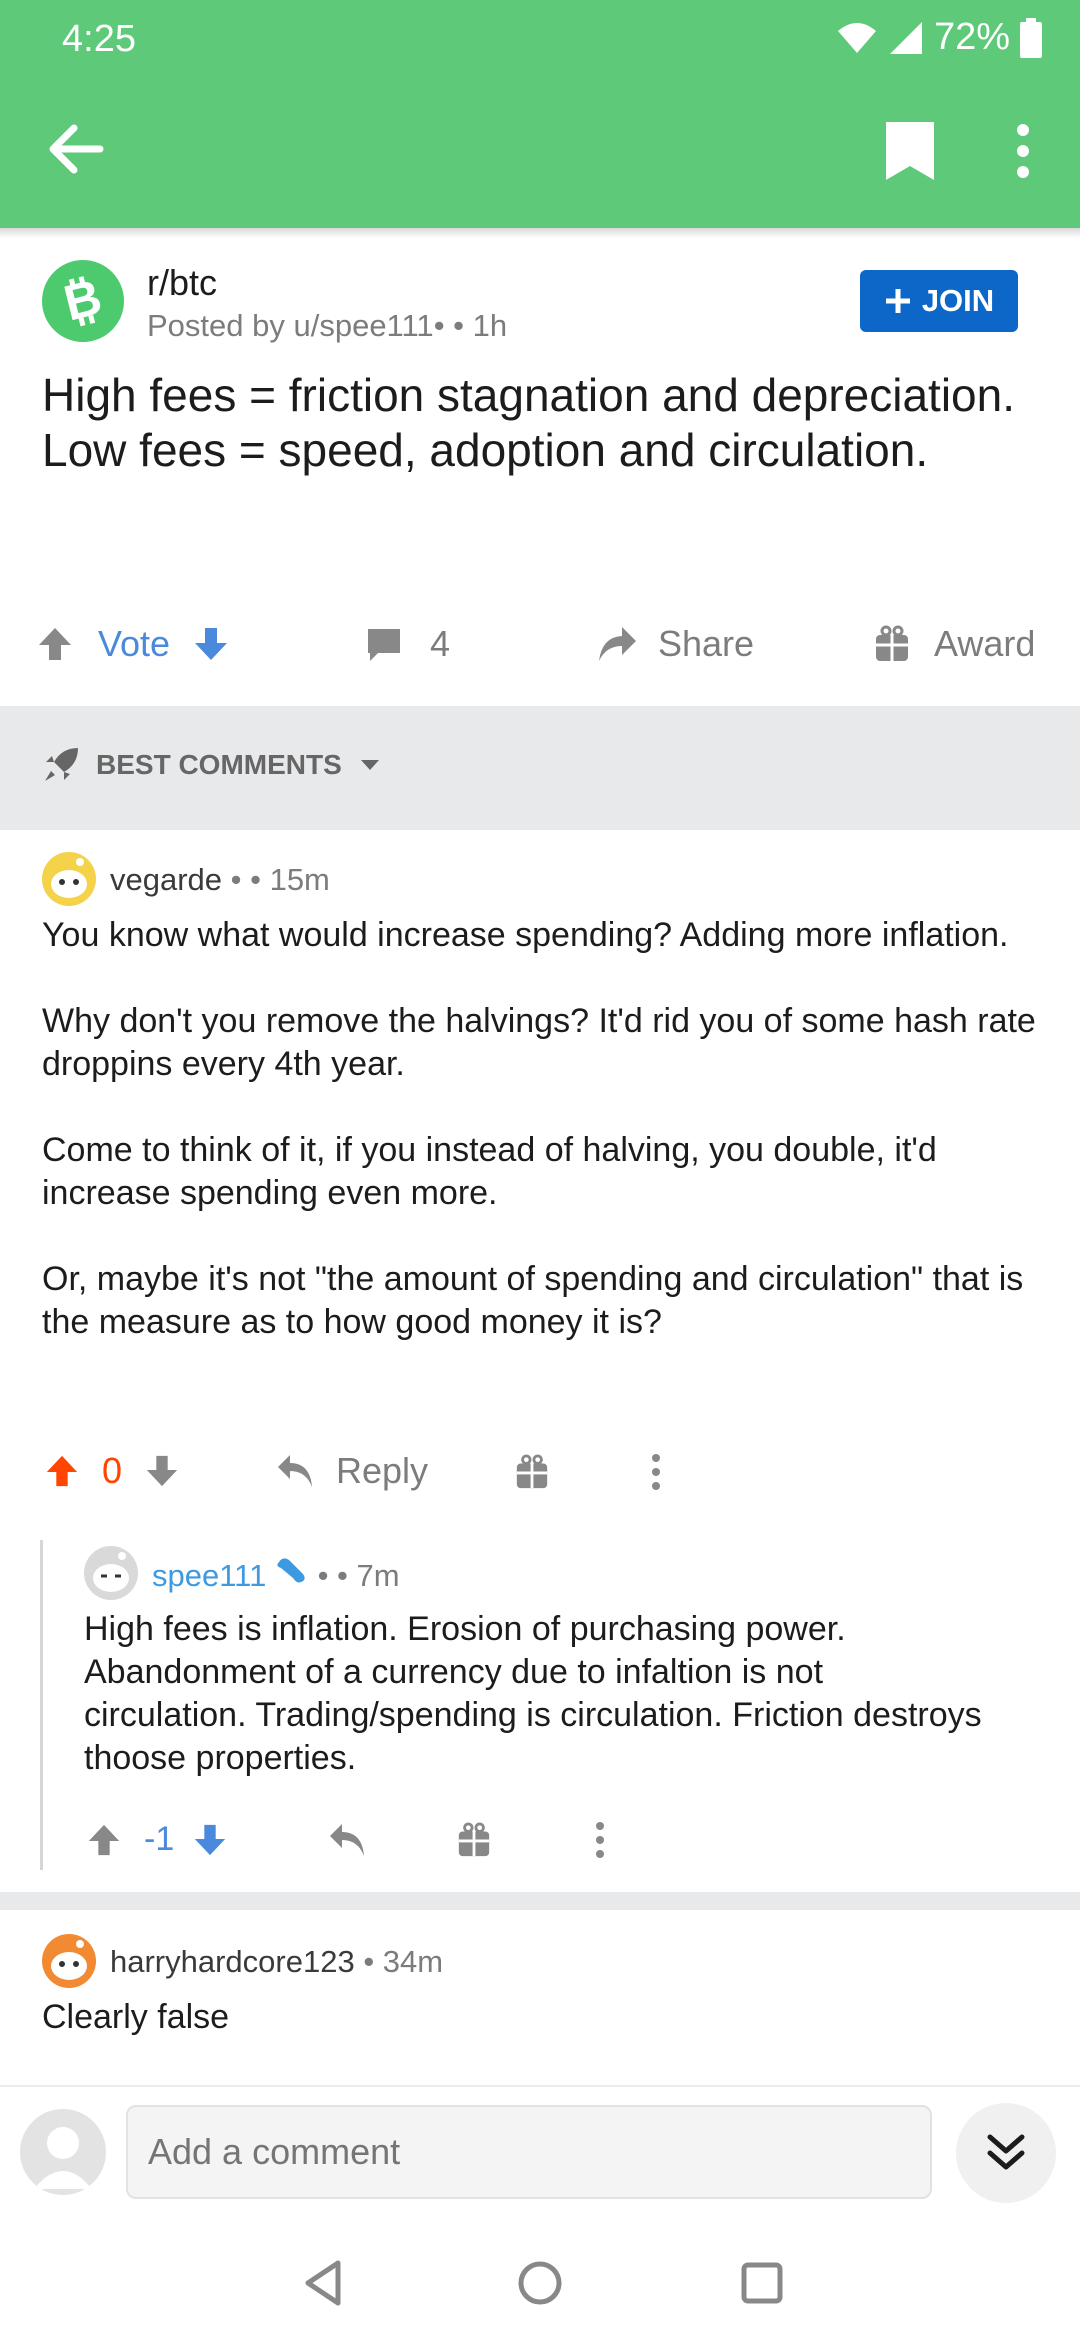 The height and width of the screenshot is (2340, 1080). I want to click on comment-sort-bar: BEST COMMENTS, so click(540, 768).